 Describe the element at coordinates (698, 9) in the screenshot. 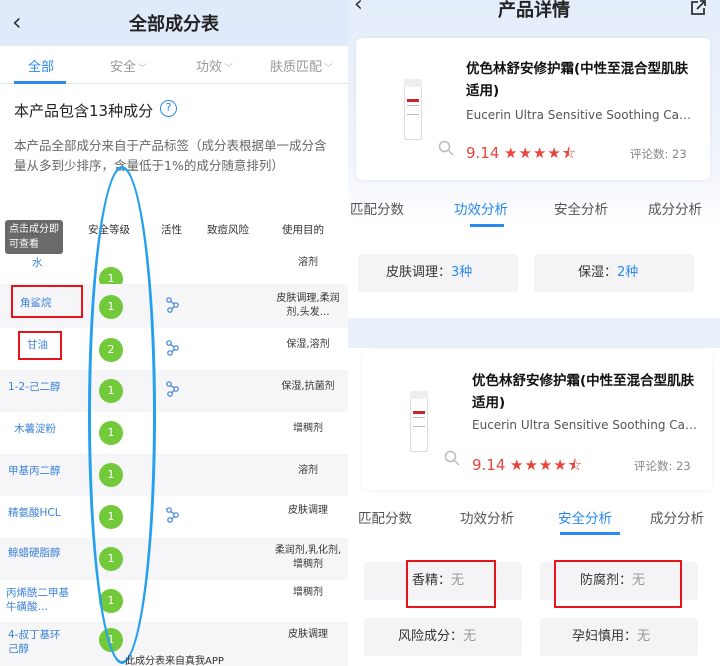

I see `share-icon` at that location.